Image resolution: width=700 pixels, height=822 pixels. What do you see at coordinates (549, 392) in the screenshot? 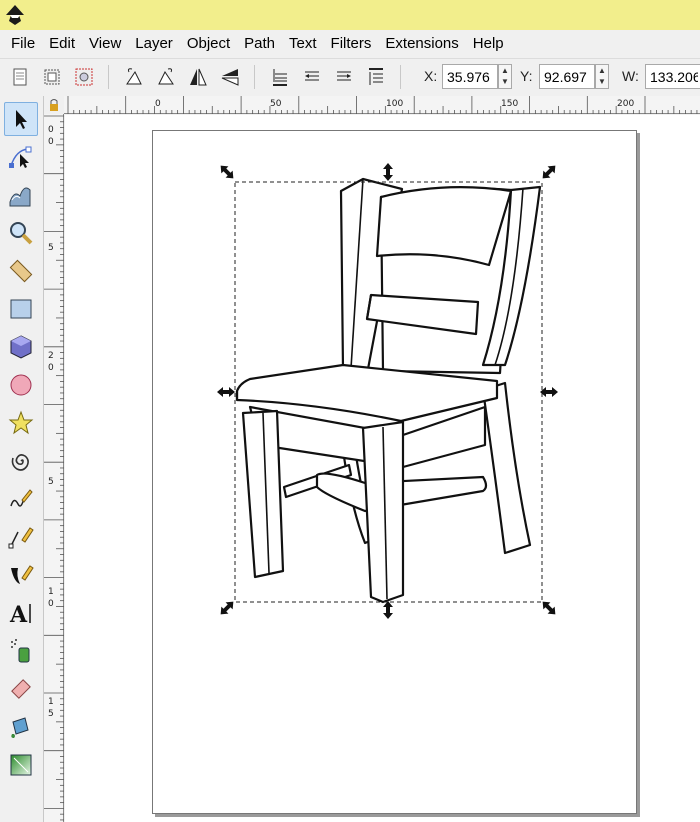
I see `scale-handle-right` at bounding box center [549, 392].